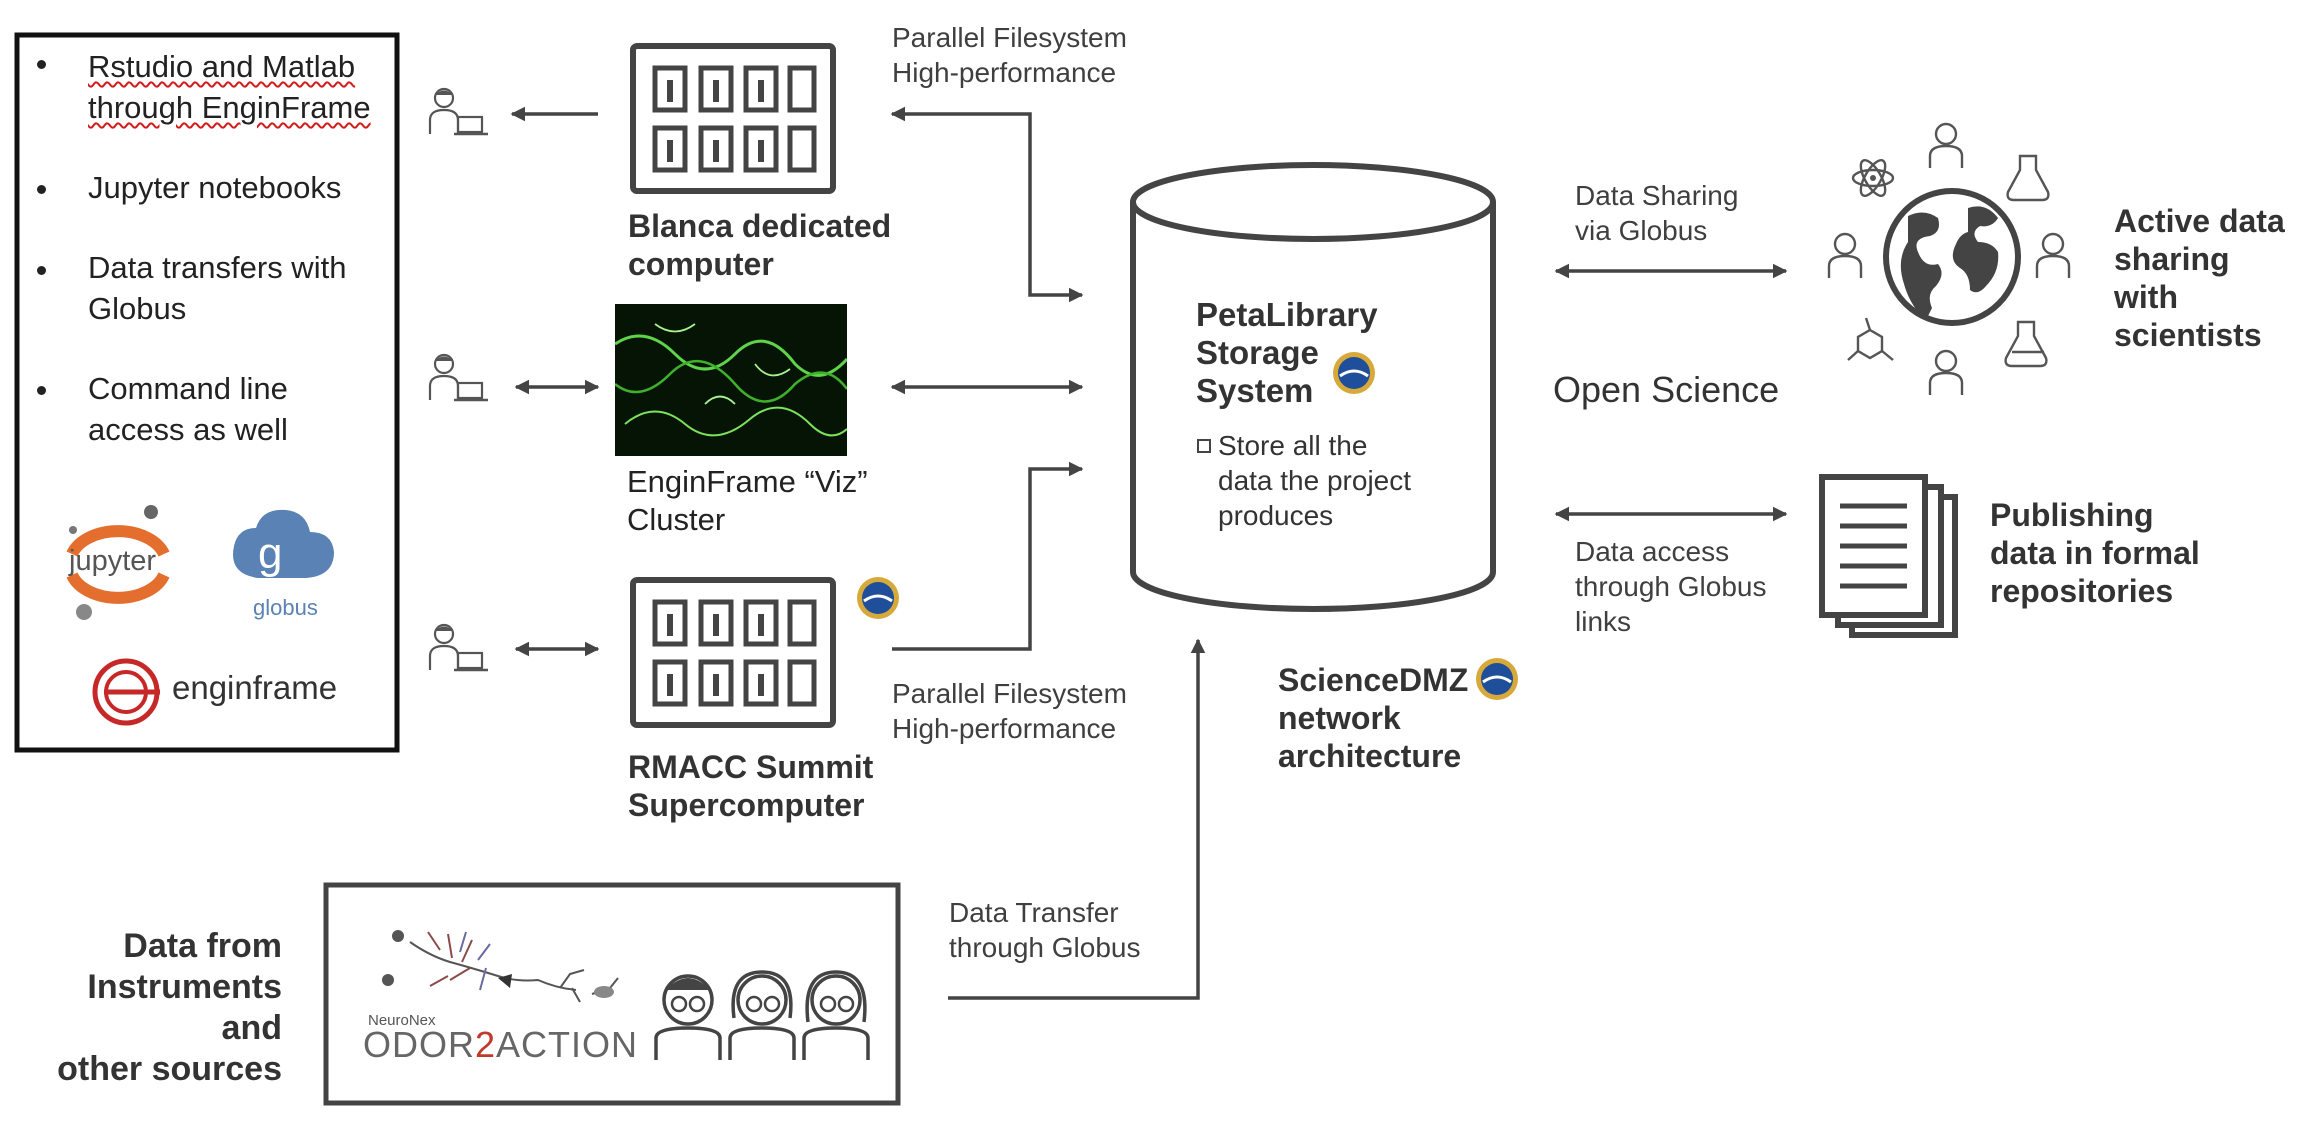 Image resolution: width=2300 pixels, height=1130 pixels. I want to click on sciencedmz-label: ScienceDMZ network architecture, so click(1373, 718).